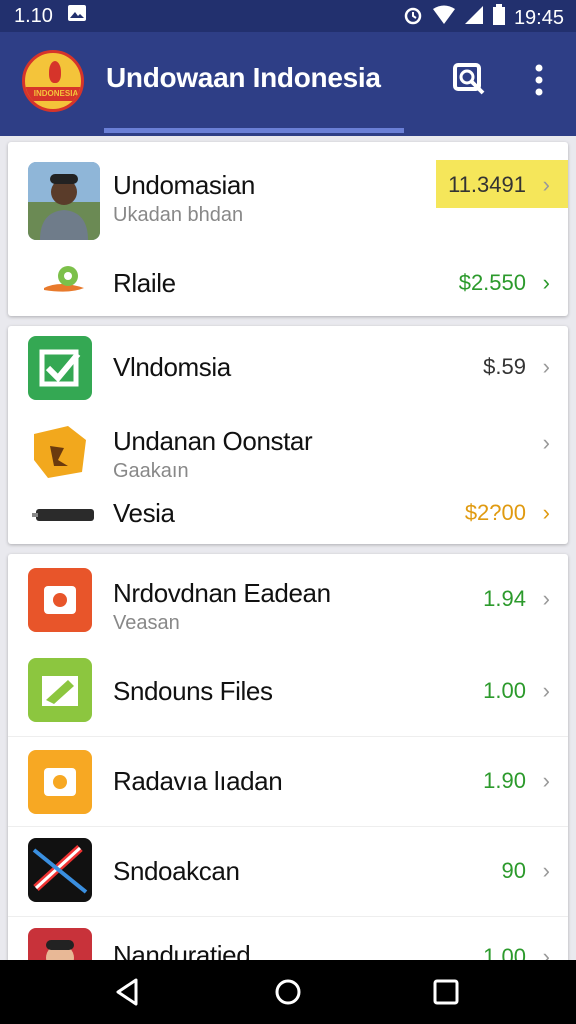 The image size is (576, 1024). What do you see at coordinates (413, 18) in the screenshot?
I see `alarm-icon` at bounding box center [413, 18].